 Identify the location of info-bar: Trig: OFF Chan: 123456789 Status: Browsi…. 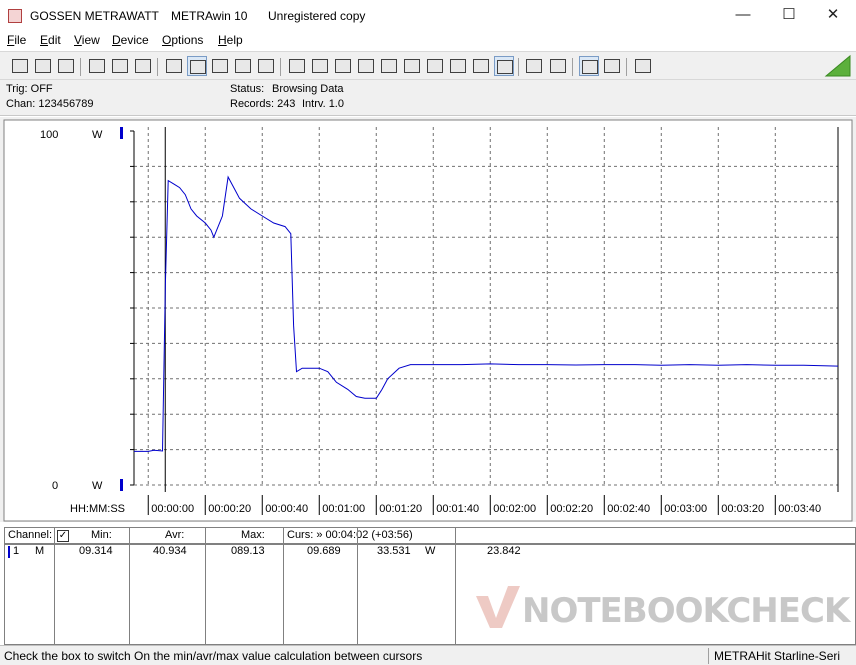
(428, 98).